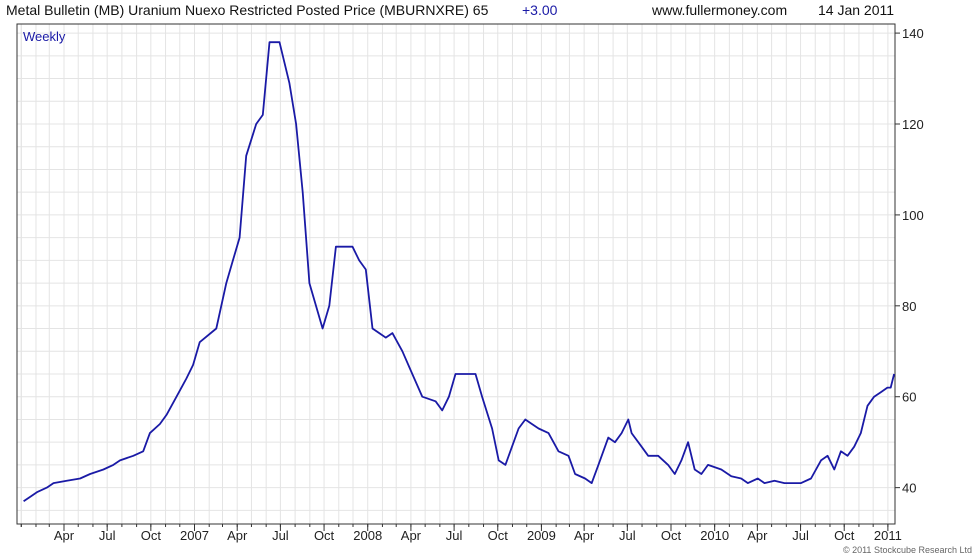 The height and width of the screenshot is (560, 980). What do you see at coordinates (44, 36) in the screenshot?
I see `frequency-label: Weekly` at bounding box center [44, 36].